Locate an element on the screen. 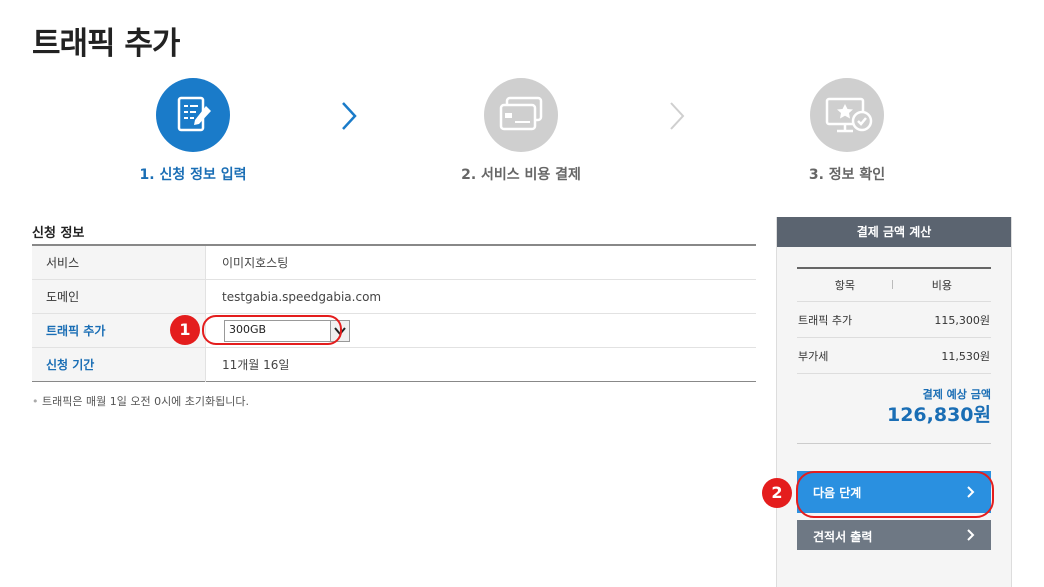 This screenshot has height=587, width=1044. step-arrow-1-icon is located at coordinates (349, 116).